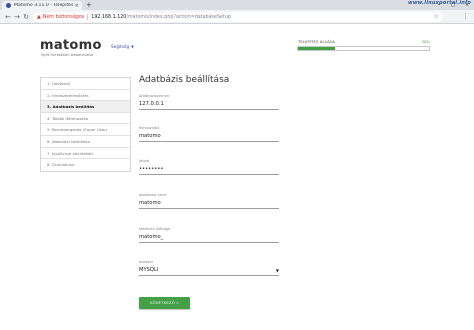 Image resolution: width=474 pixels, height=330 pixels. I want to click on table-prefix-label: táblanév előtagja, so click(155, 229).